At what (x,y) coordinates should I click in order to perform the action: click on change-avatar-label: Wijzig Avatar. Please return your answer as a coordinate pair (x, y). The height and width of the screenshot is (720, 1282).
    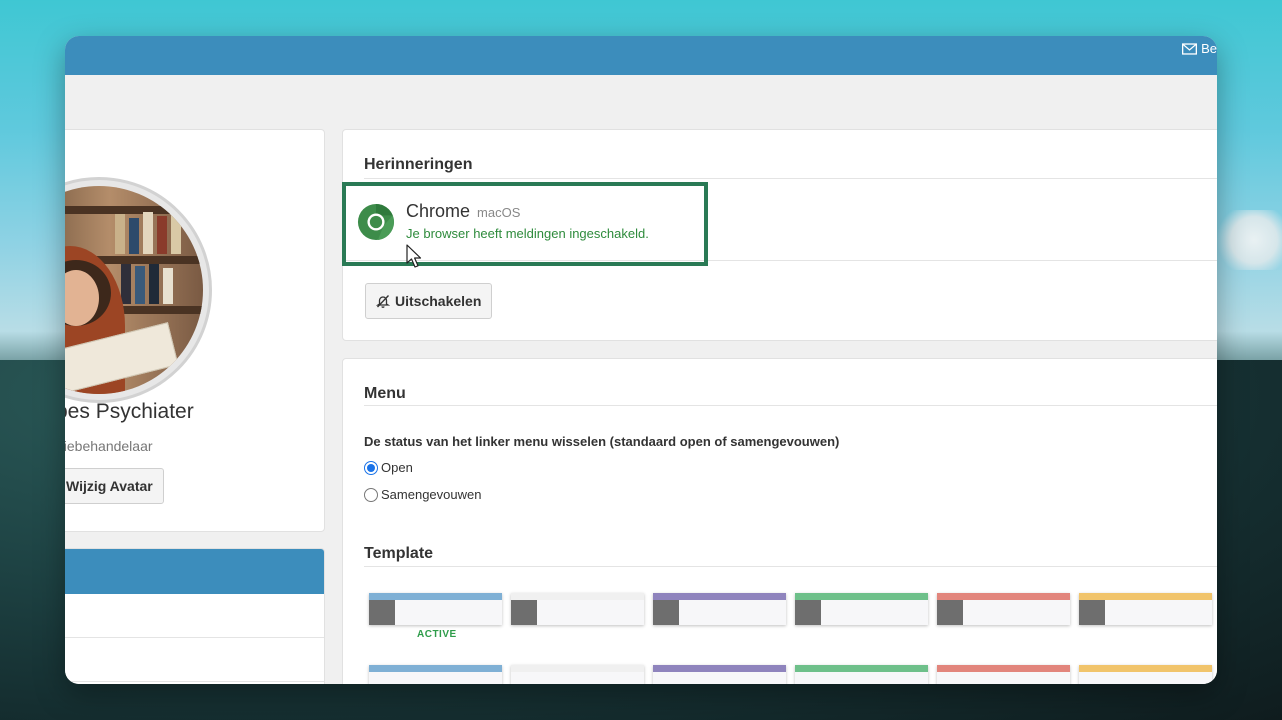
    Looking at the image, I should click on (109, 486).